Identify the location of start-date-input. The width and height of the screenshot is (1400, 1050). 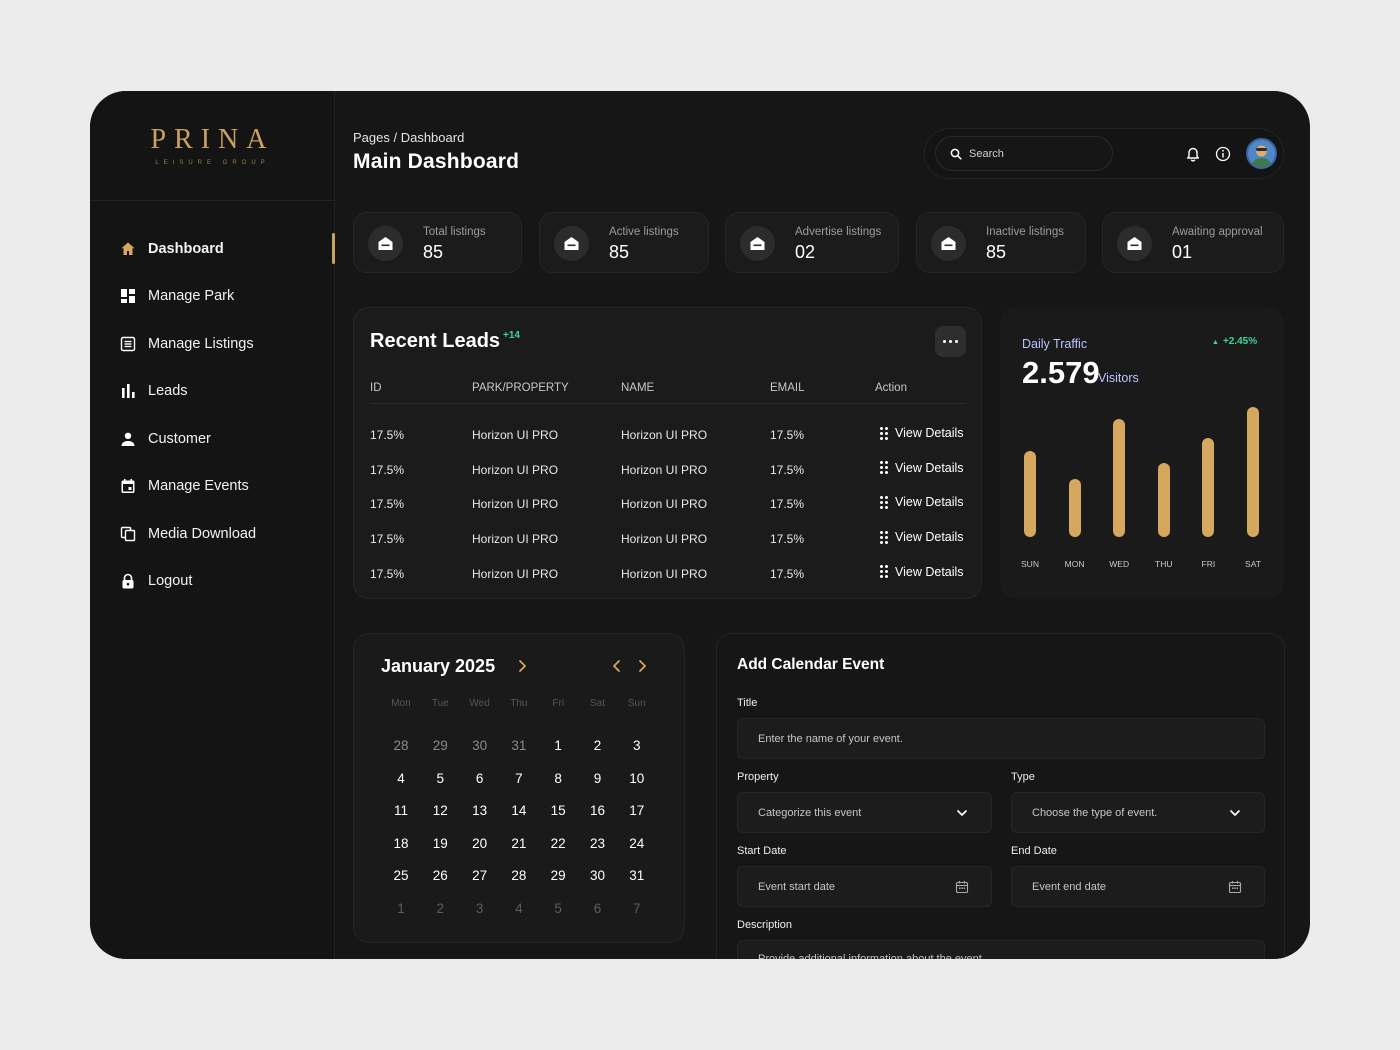
(851, 886).